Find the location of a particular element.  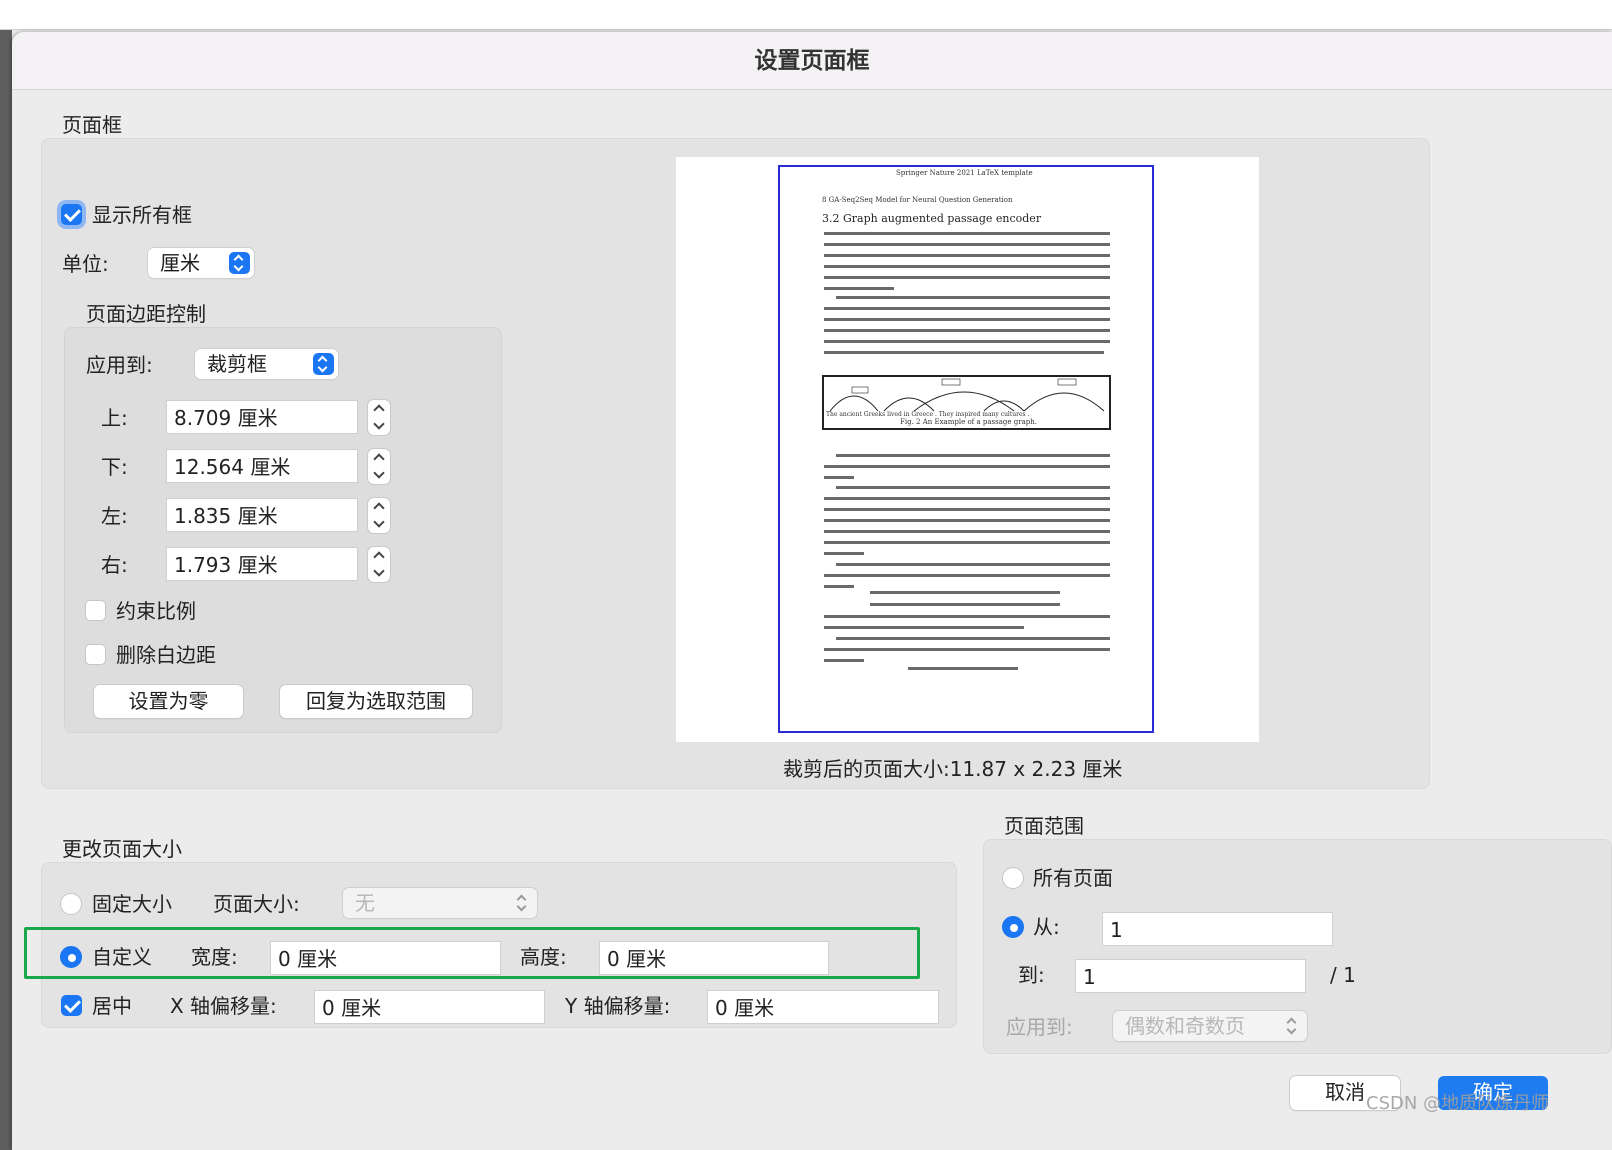

from-radio is located at coordinates (1013, 927).